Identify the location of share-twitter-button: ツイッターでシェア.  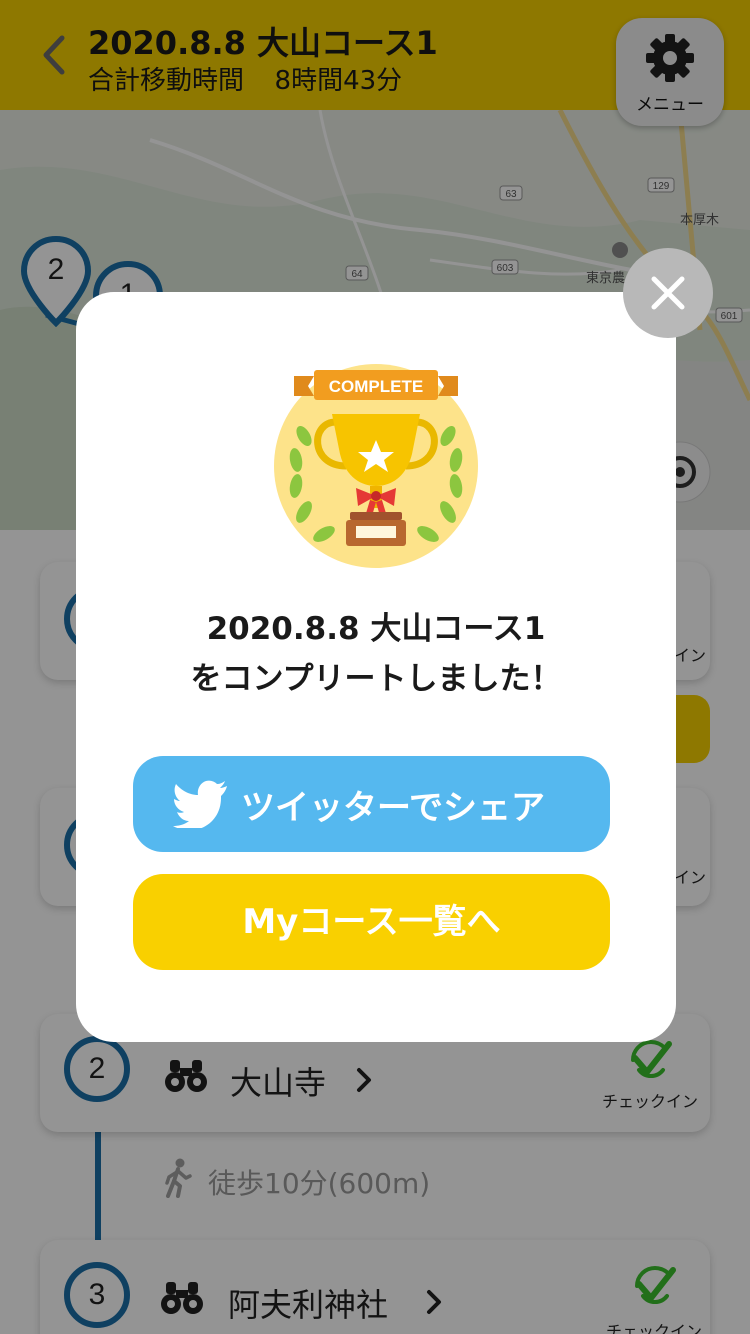
(371, 804).